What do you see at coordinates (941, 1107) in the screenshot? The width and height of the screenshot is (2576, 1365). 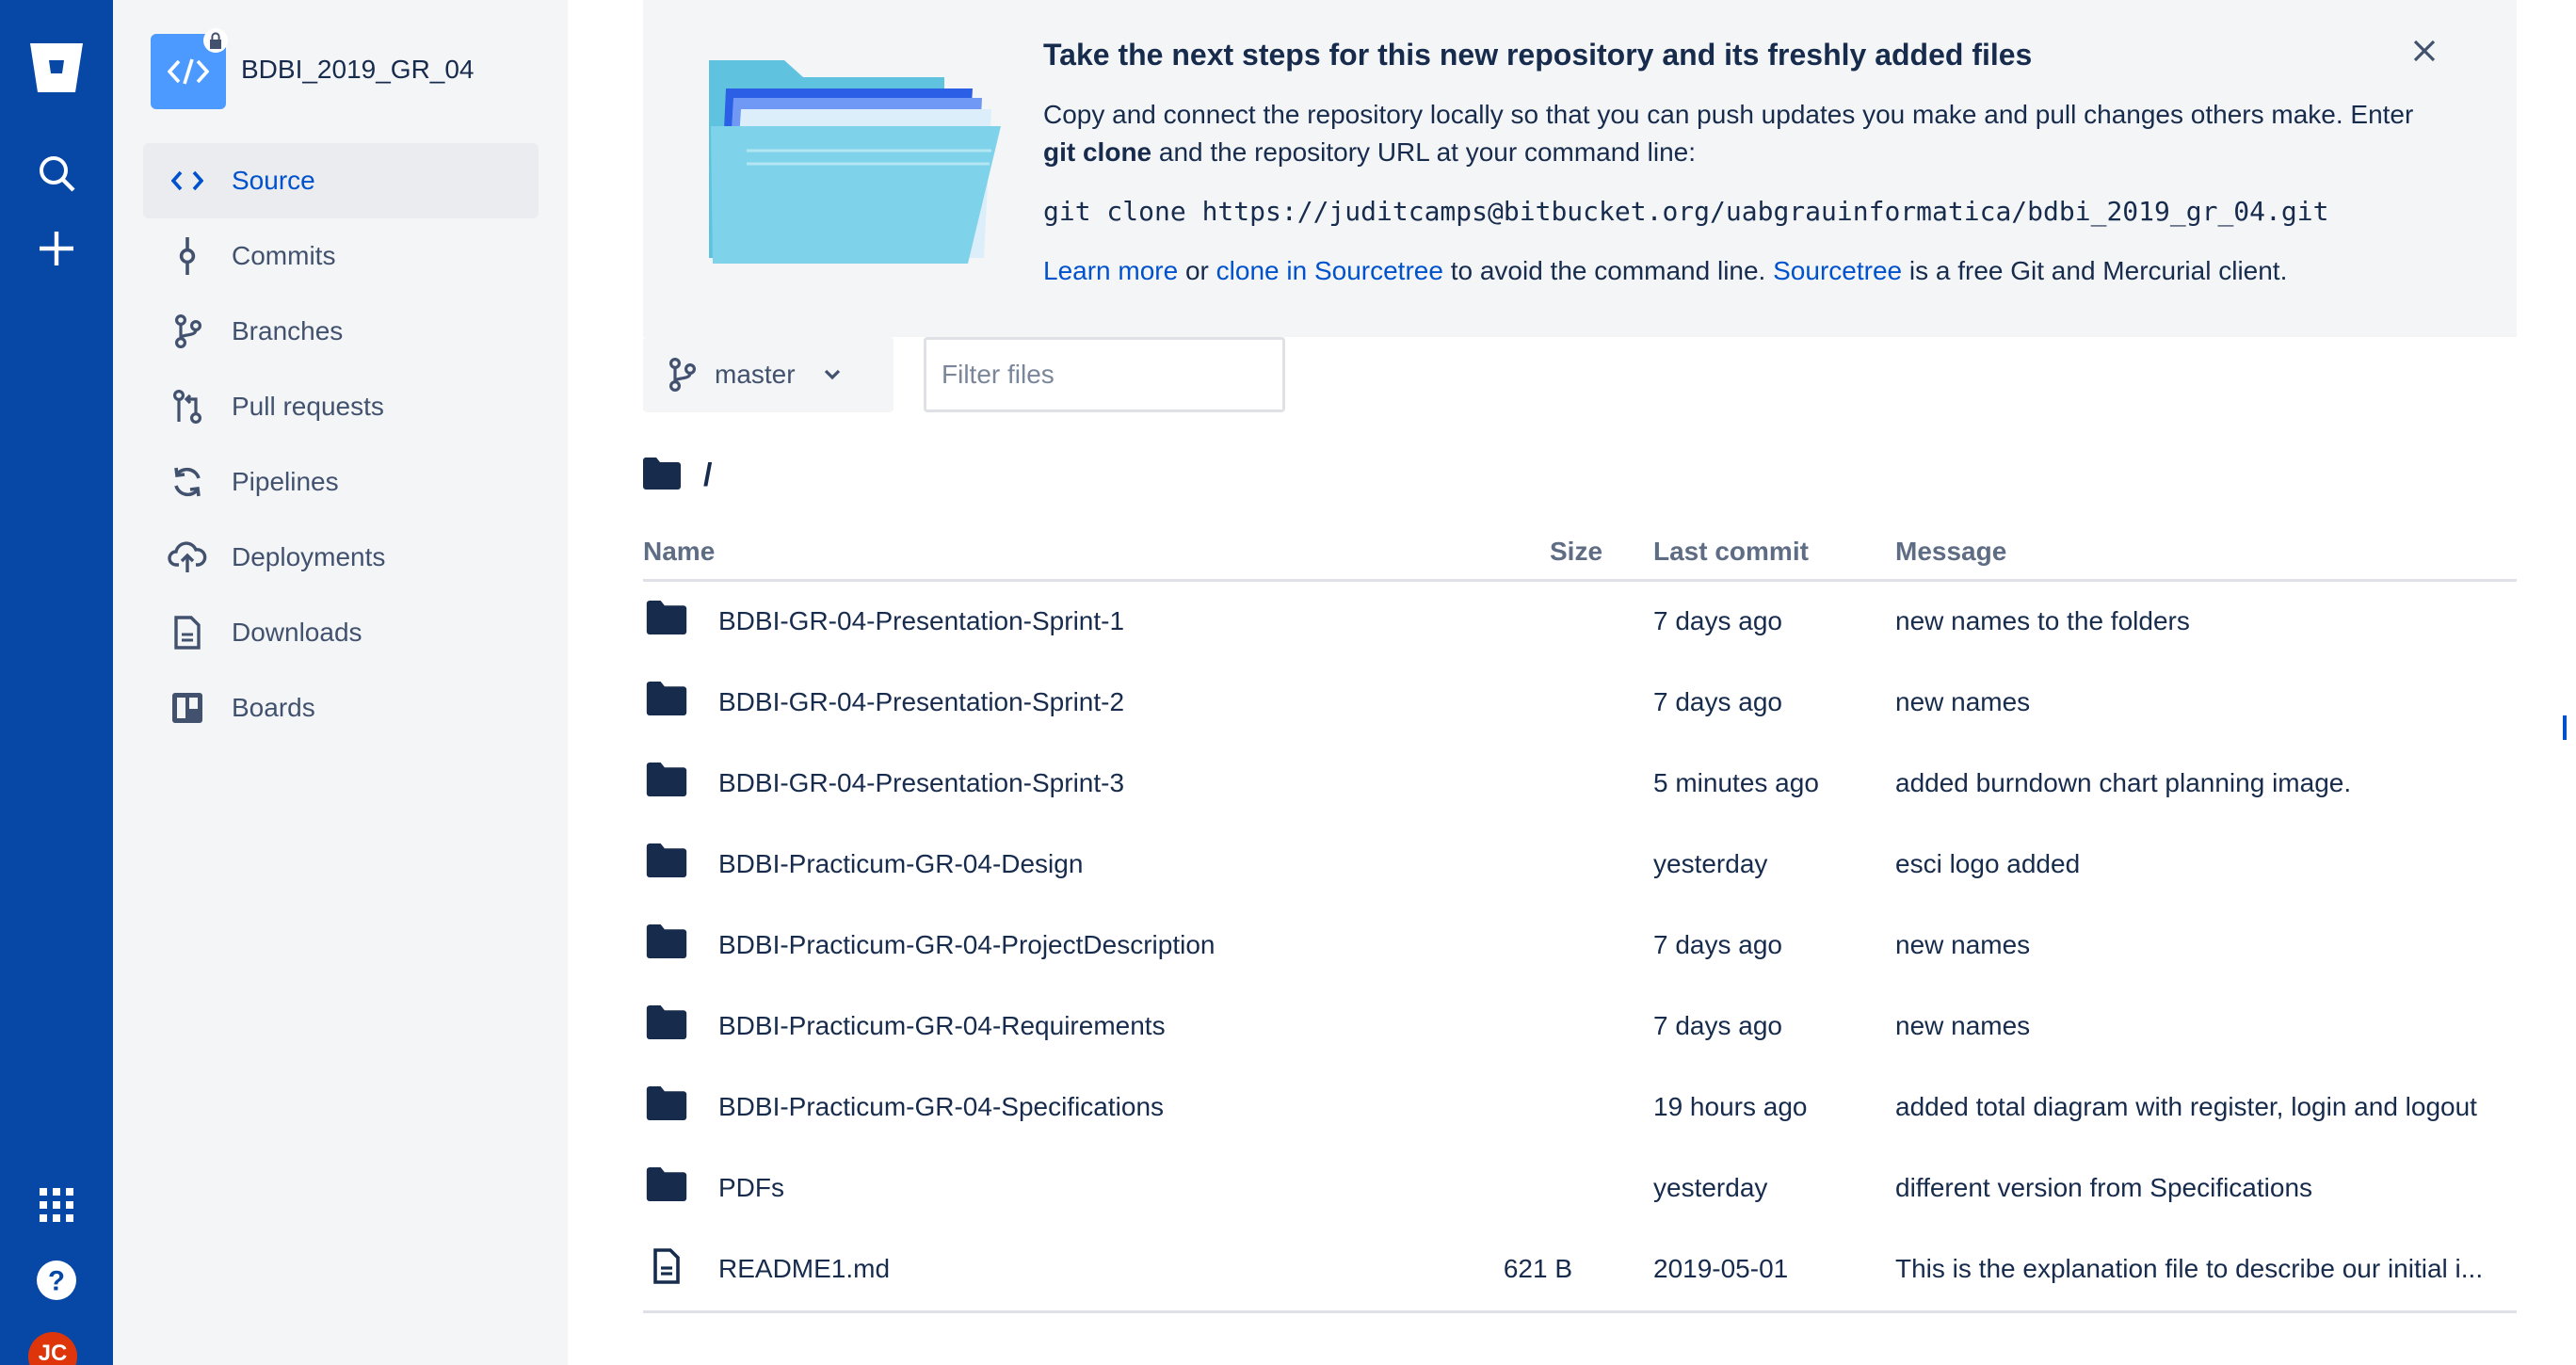 I see `file-name-link: BDBI-Practicum-GR-04-Specifications` at bounding box center [941, 1107].